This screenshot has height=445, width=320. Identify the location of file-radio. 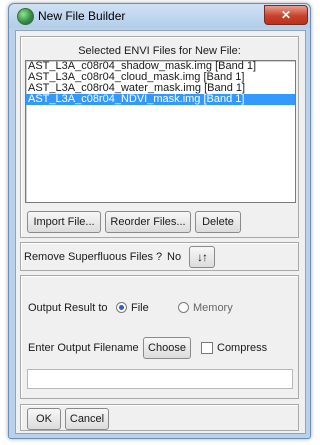
(121, 307).